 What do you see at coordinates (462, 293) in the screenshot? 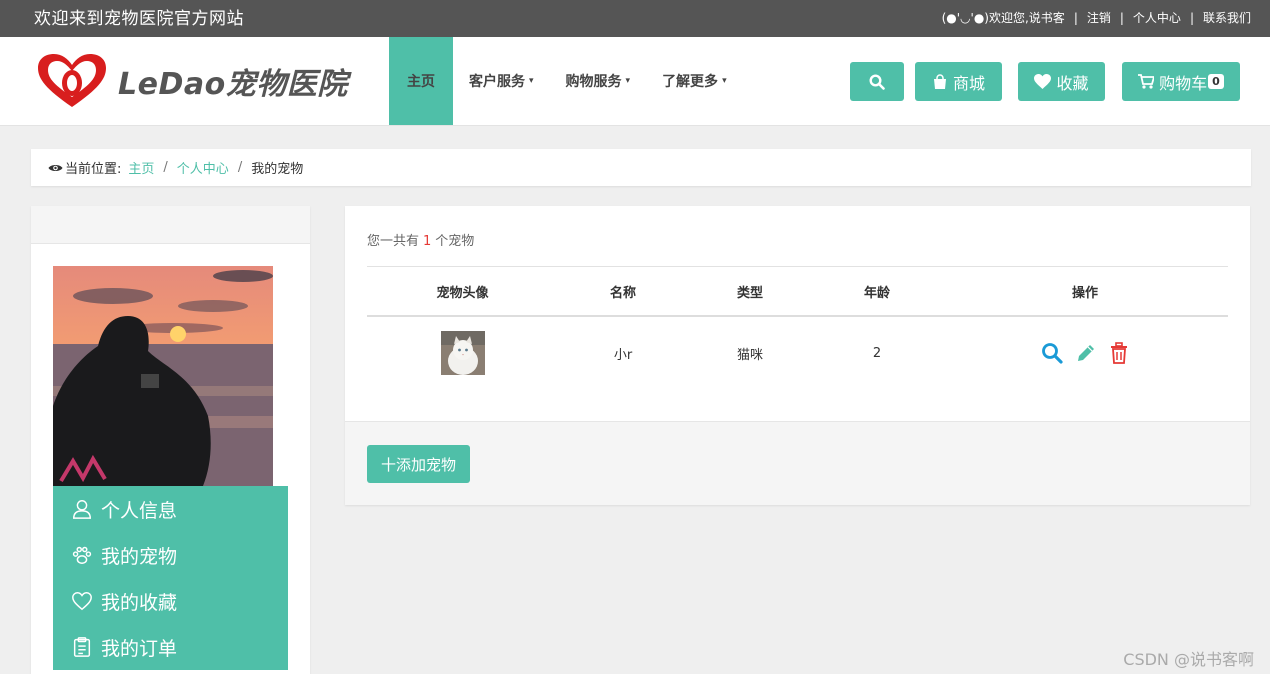
I see `col-avatar: 宠物头像` at bounding box center [462, 293].